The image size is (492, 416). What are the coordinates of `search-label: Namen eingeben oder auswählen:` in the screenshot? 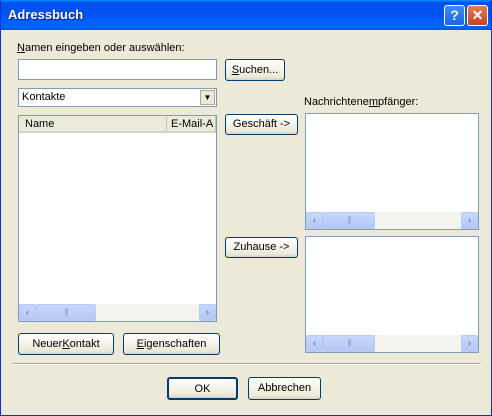 It's located at (101, 48).